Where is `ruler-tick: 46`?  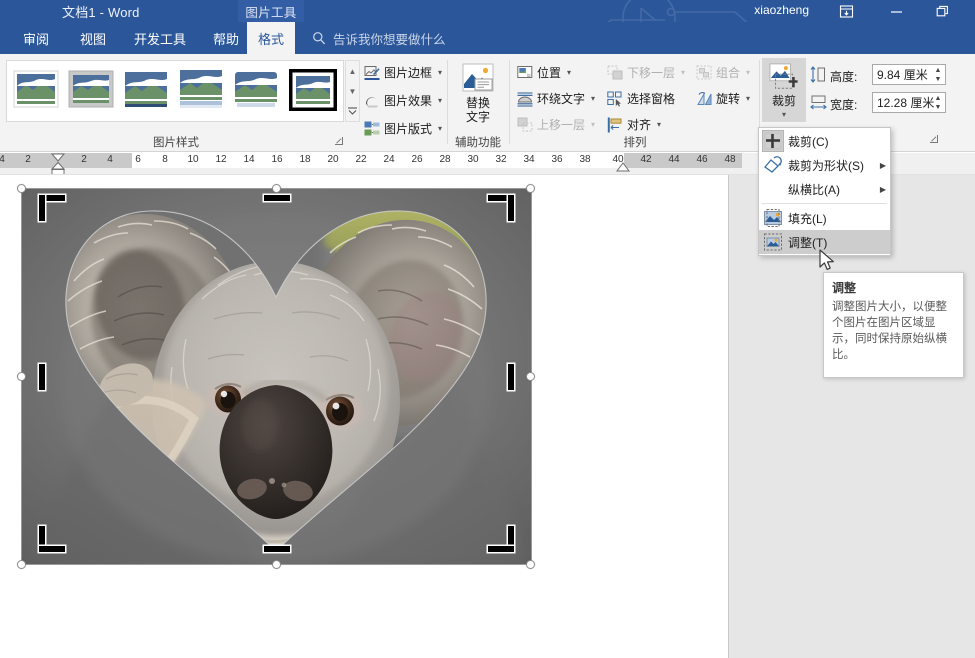 ruler-tick: 46 is located at coordinates (702, 159).